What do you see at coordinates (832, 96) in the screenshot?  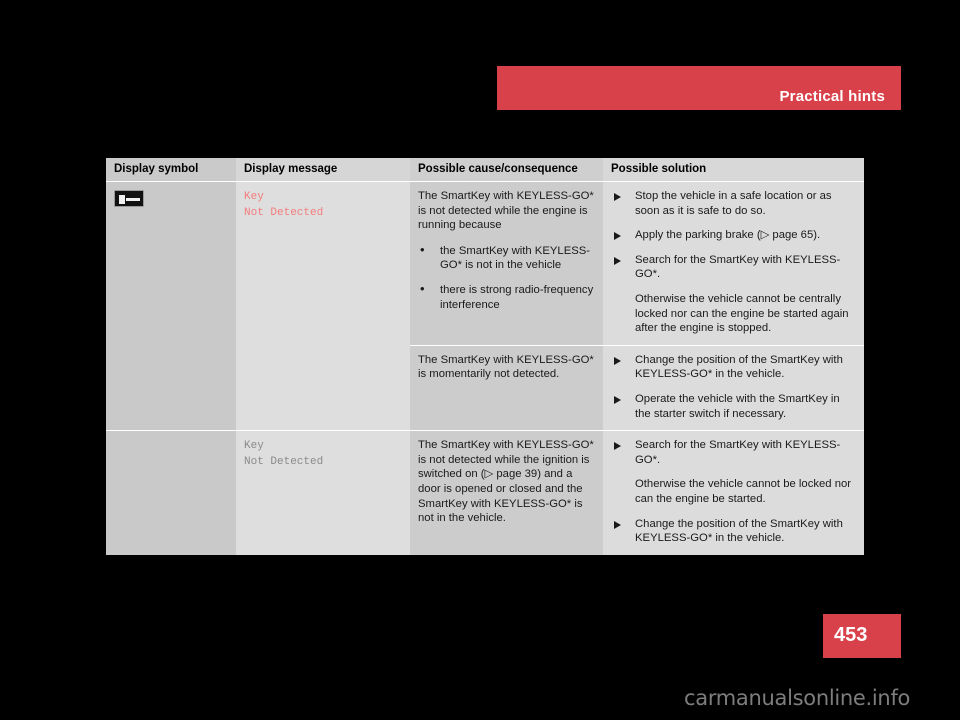 I see `page-title: Practical hints` at bounding box center [832, 96].